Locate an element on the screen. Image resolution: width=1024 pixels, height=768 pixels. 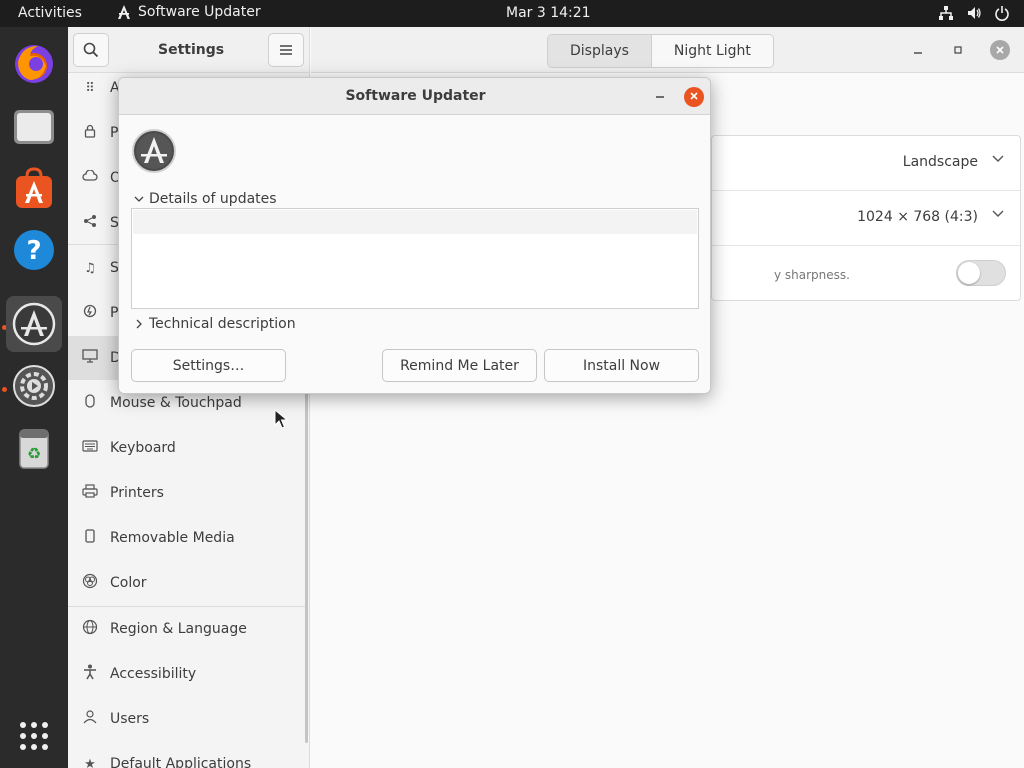
accessibility-icon is located at coordinates (90, 674).